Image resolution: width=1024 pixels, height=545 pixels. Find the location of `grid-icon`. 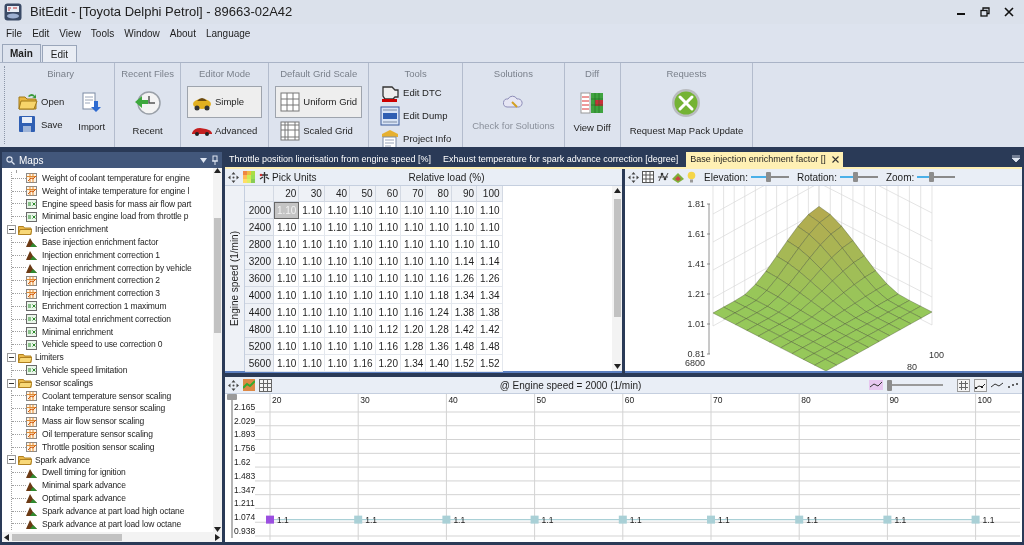

grid-icon is located at coordinates (648, 177).